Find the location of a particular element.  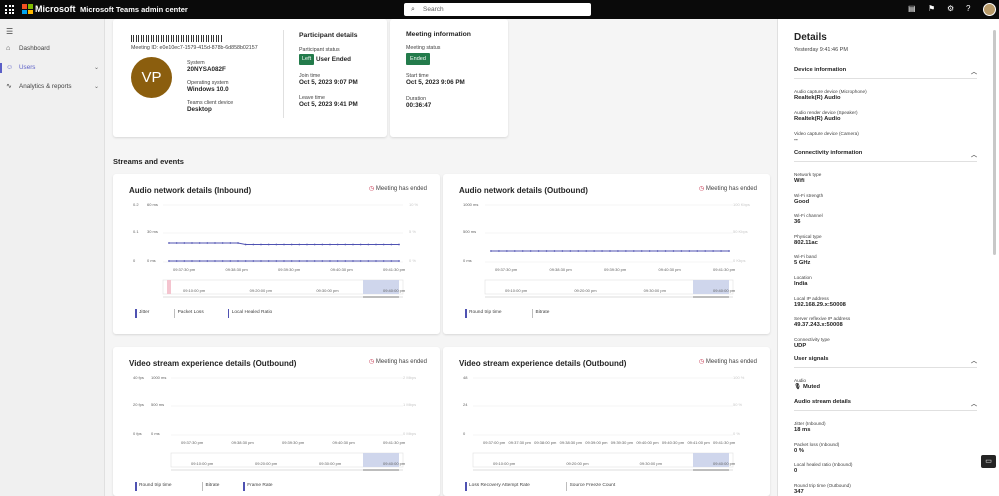

axis-tick-label: 09:39:30 pm is located at coordinates (293, 442).